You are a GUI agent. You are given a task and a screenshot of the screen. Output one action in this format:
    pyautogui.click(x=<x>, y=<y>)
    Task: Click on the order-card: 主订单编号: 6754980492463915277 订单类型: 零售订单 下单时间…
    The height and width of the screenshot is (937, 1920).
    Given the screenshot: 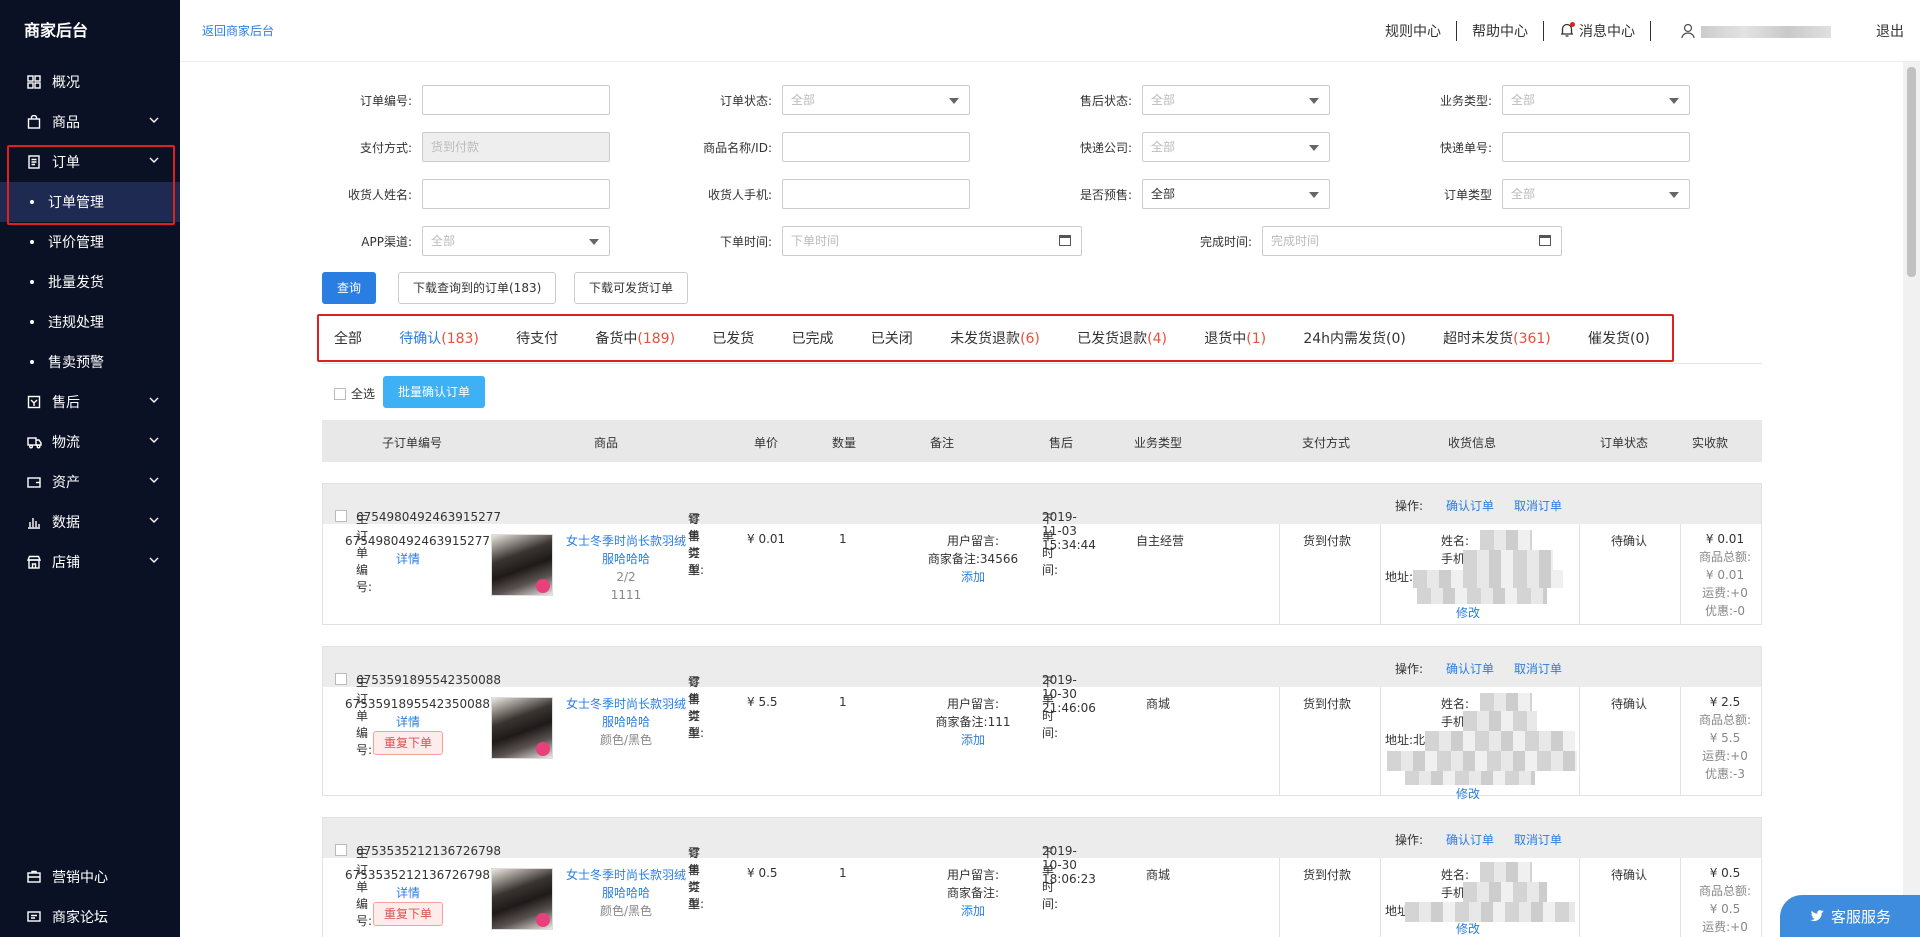 What is the action you would take?
    pyautogui.click(x=1042, y=554)
    